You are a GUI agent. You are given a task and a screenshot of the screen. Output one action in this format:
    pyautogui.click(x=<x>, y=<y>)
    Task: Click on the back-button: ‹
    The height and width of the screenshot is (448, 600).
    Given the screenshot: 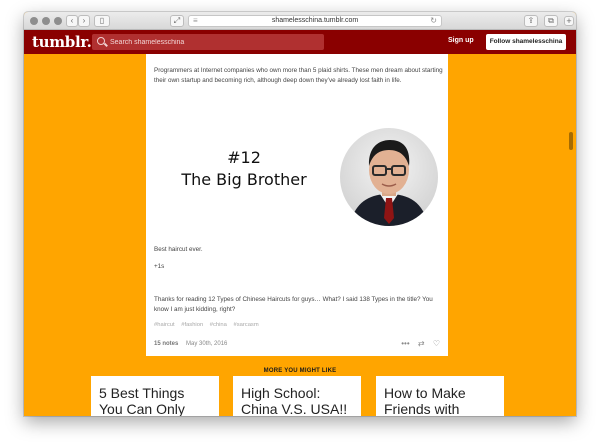 What is the action you would take?
    pyautogui.click(x=72, y=21)
    